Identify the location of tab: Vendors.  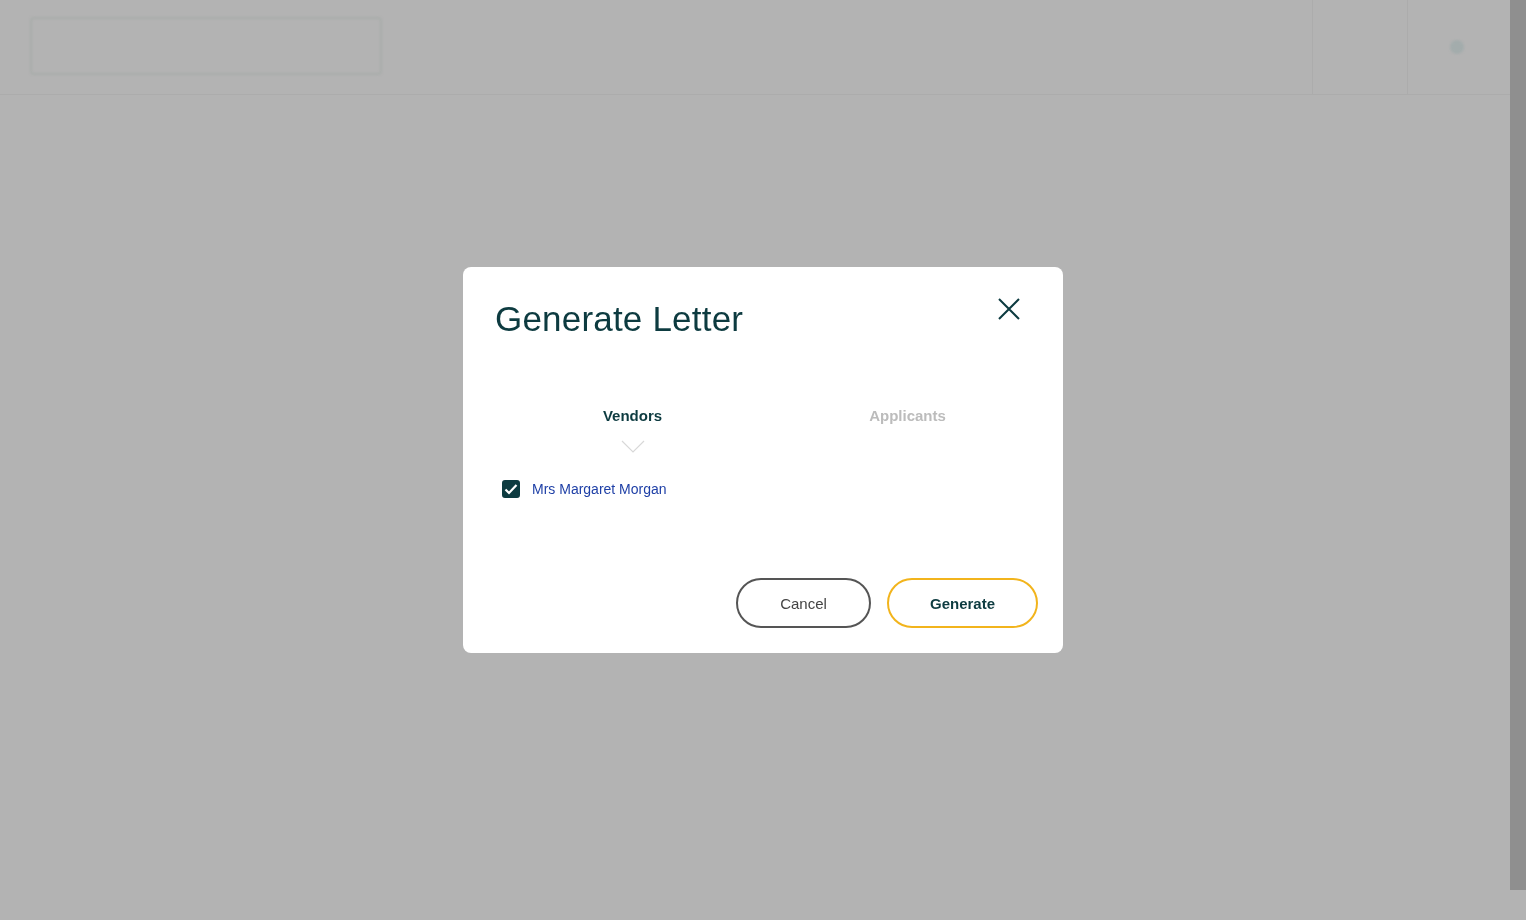
(632, 415).